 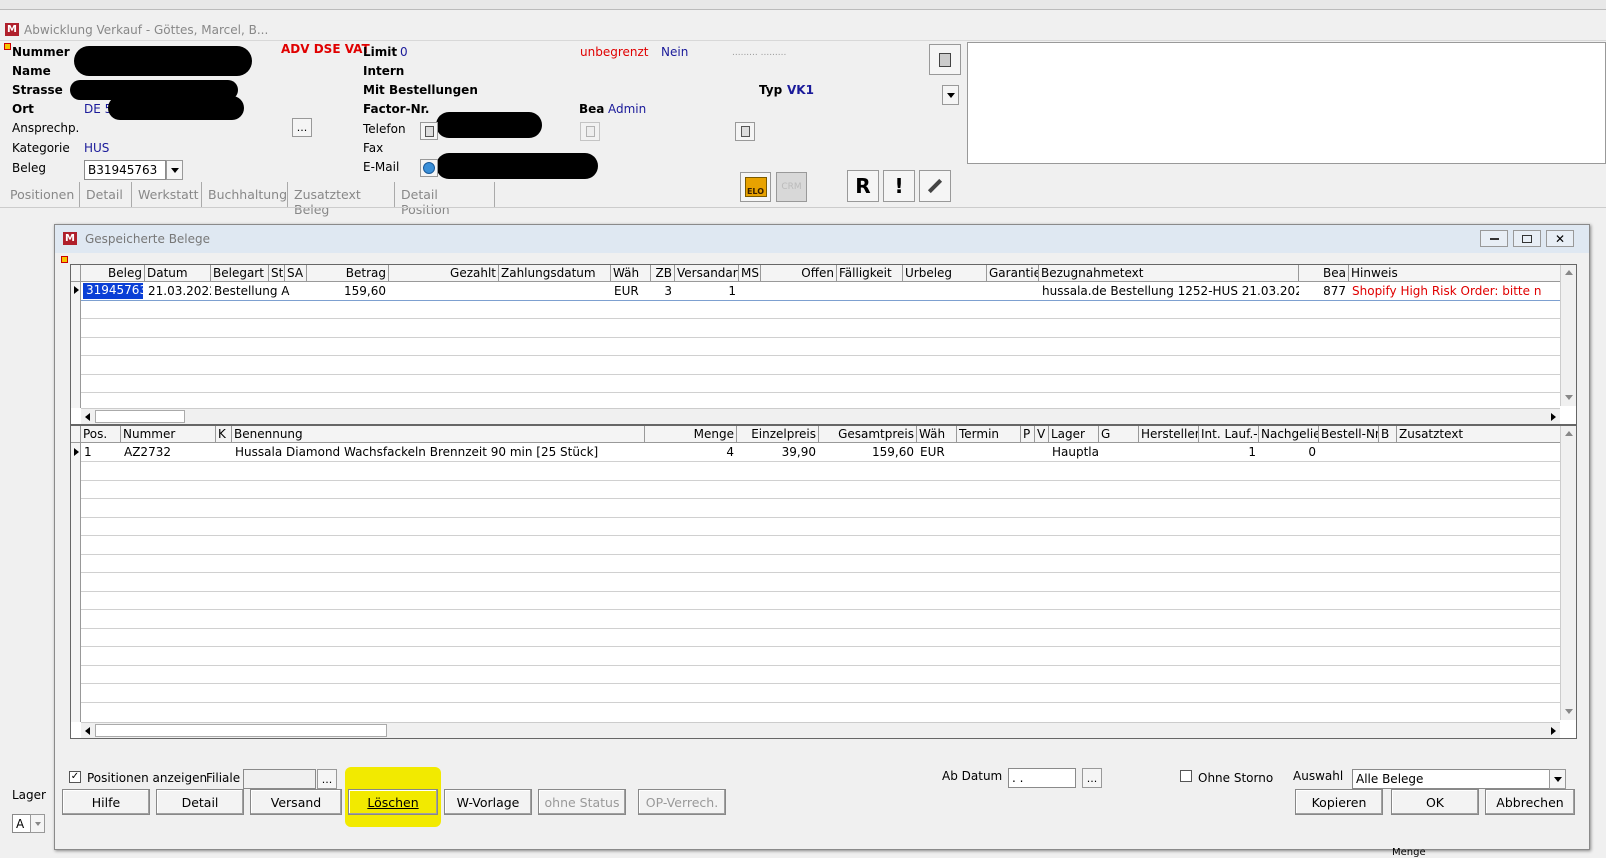 I want to click on typ-dropdown, so click(x=950, y=95).